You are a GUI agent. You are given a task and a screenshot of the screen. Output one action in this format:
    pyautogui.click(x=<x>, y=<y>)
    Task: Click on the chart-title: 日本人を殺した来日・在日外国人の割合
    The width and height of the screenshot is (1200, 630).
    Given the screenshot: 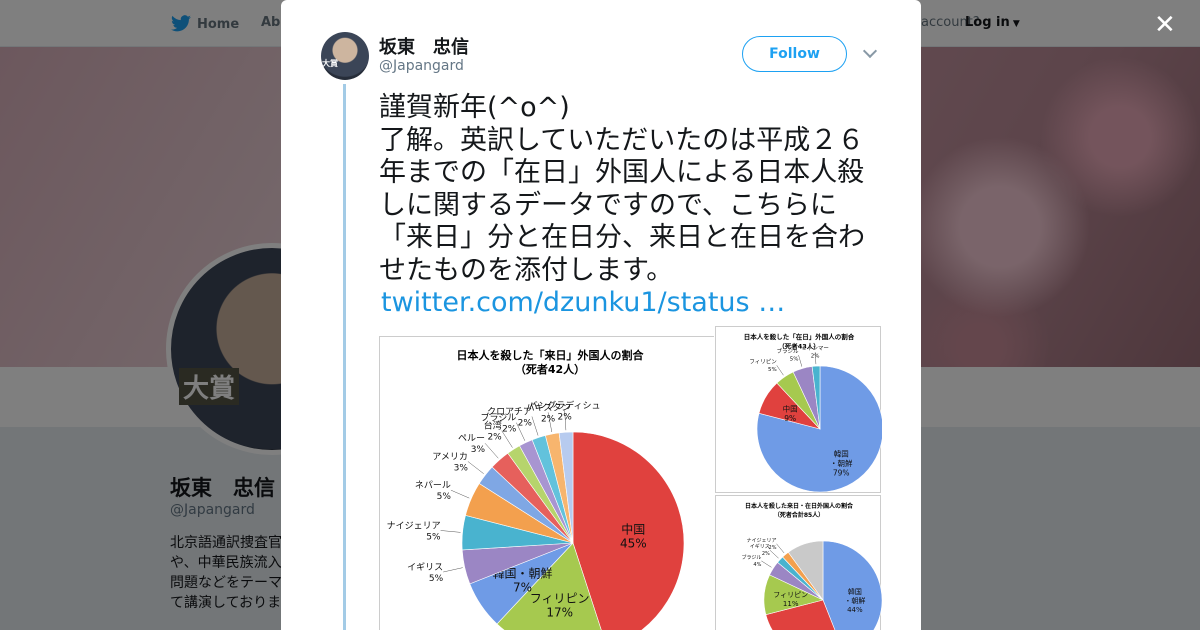 What is the action you would take?
    pyautogui.click(x=799, y=506)
    